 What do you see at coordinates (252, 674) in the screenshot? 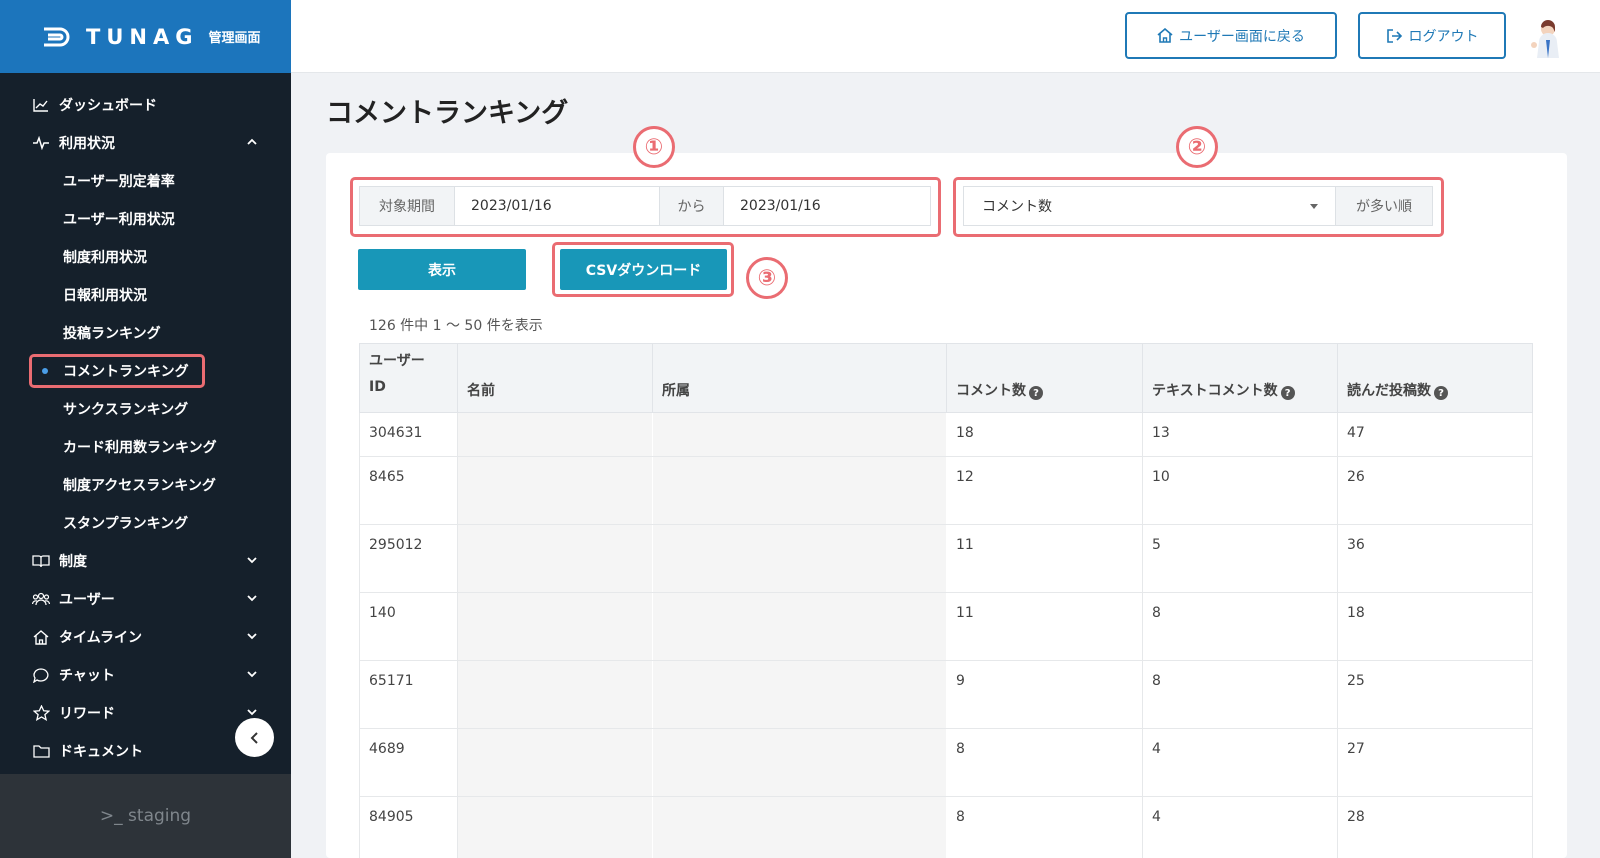
I see `chevron-down-icon` at bounding box center [252, 674].